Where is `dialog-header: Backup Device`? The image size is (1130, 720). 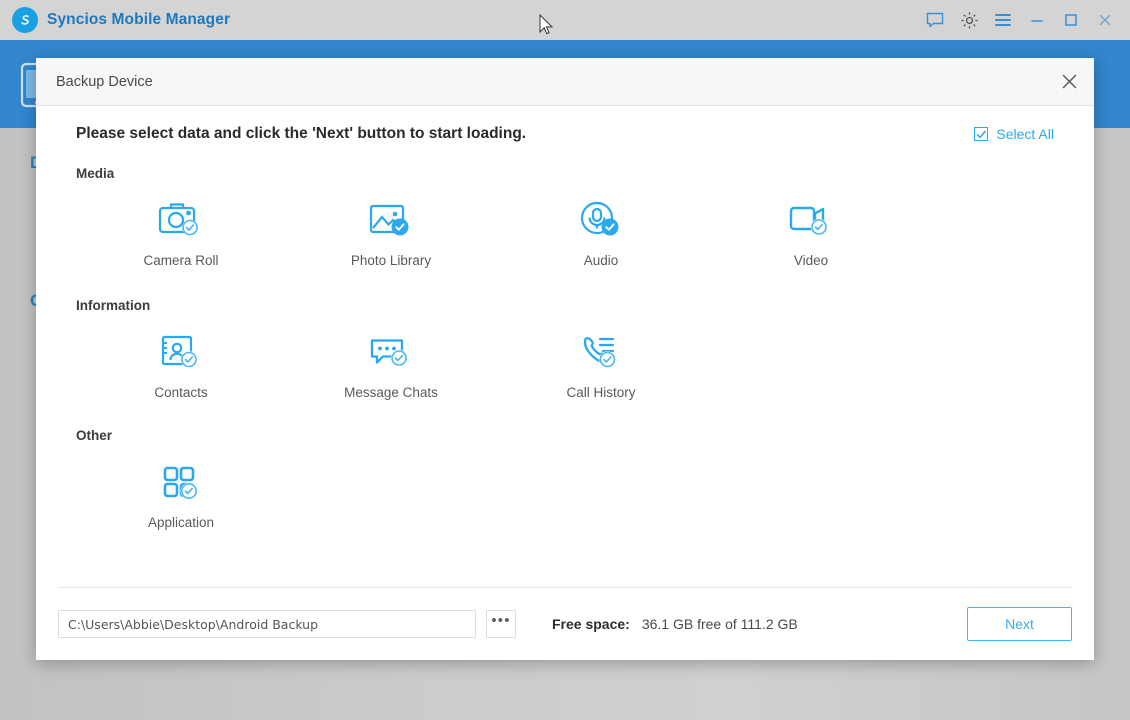
dialog-header: Backup Device is located at coordinates (565, 82).